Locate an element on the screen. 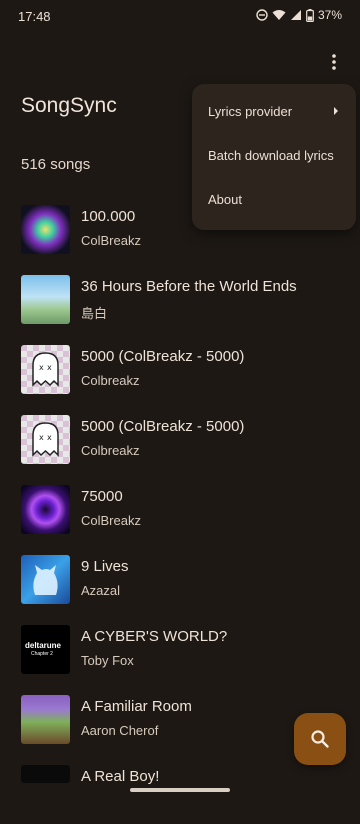 The image size is (360, 824). song-artist: 島白 is located at coordinates (94, 313).